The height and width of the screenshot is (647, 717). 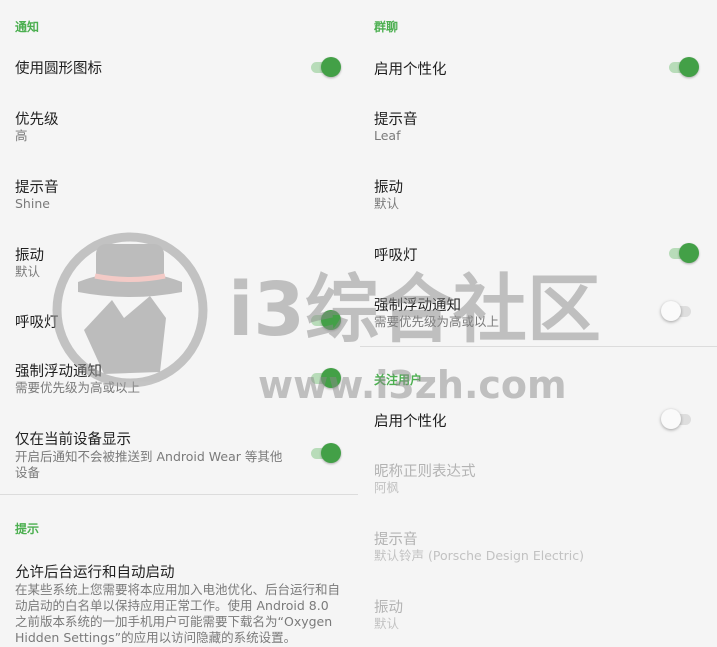 I want to click on followed-personalize-toggle, so click(x=677, y=419).